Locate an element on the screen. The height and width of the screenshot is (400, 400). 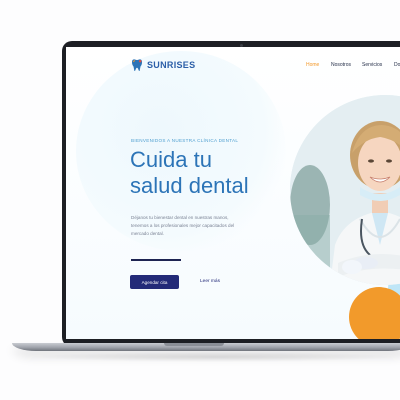
brand-name: SUNRISES is located at coordinates (171, 65).